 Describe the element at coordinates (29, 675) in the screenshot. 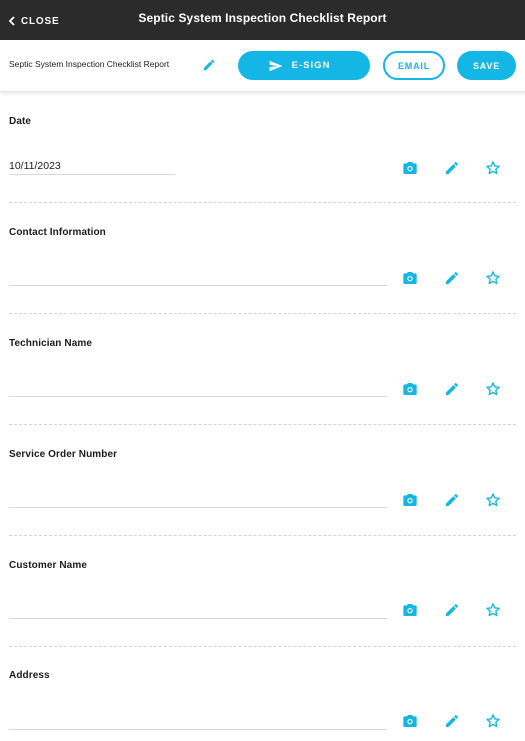

I see `field-label: Address` at that location.